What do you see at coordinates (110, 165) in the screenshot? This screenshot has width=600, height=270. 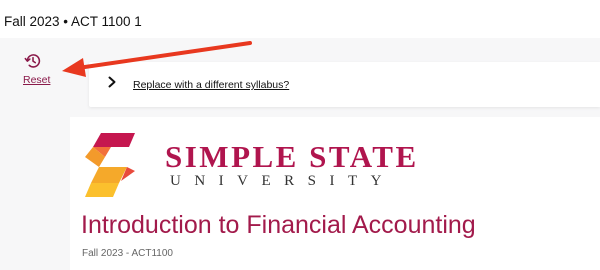 I see `university-logo-icon` at bounding box center [110, 165].